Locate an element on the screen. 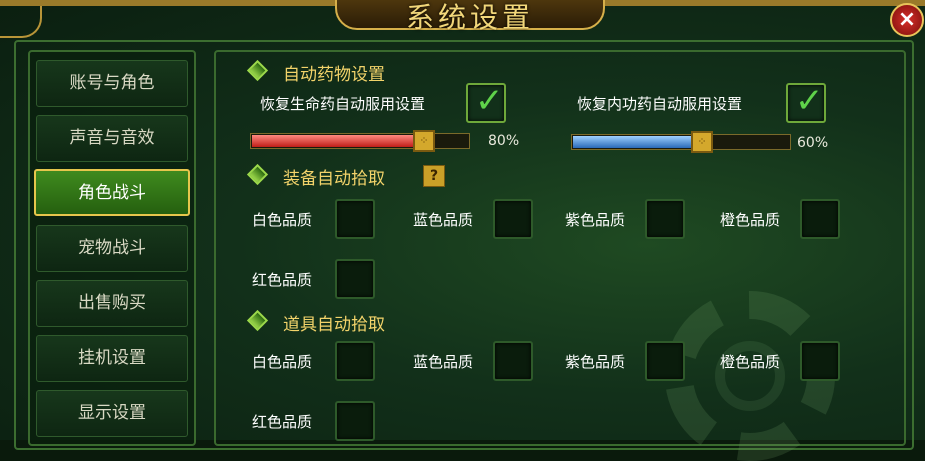  item-blue-checkbox is located at coordinates (513, 361).